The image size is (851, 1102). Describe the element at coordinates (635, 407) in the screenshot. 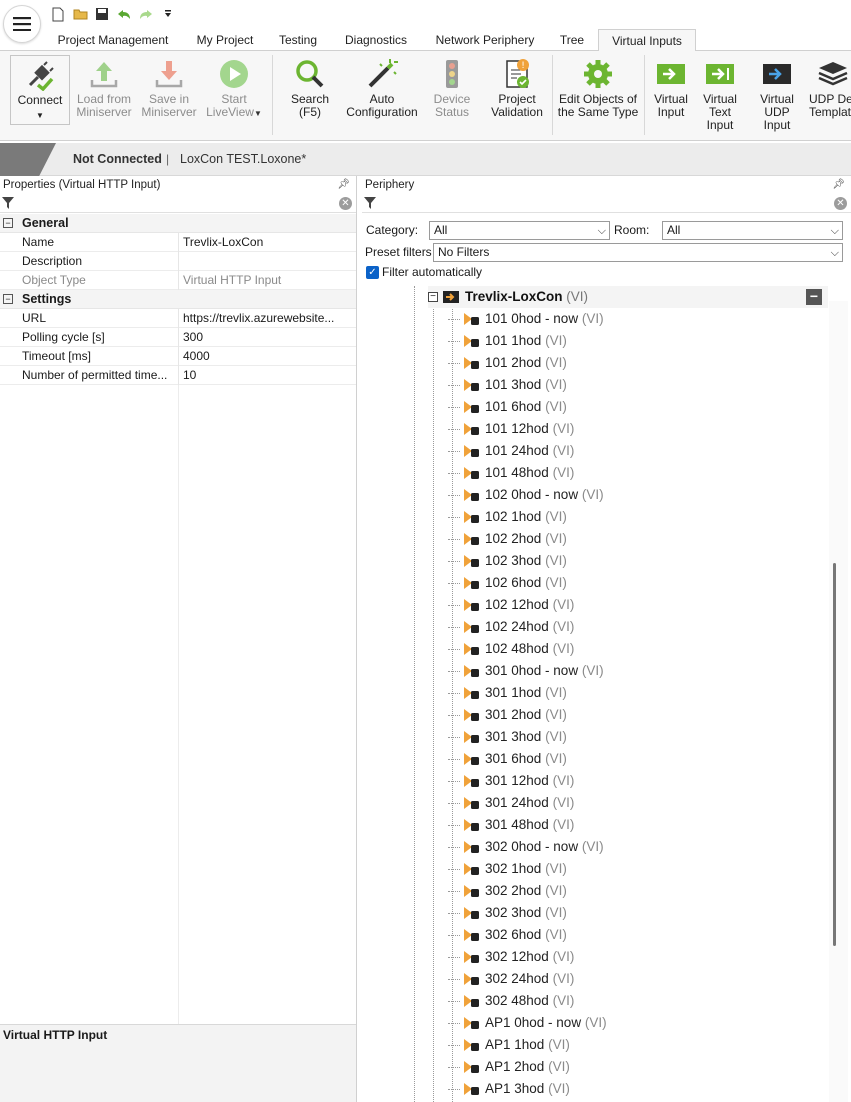

I see `tree-item: 101 6hod (VI)` at that location.